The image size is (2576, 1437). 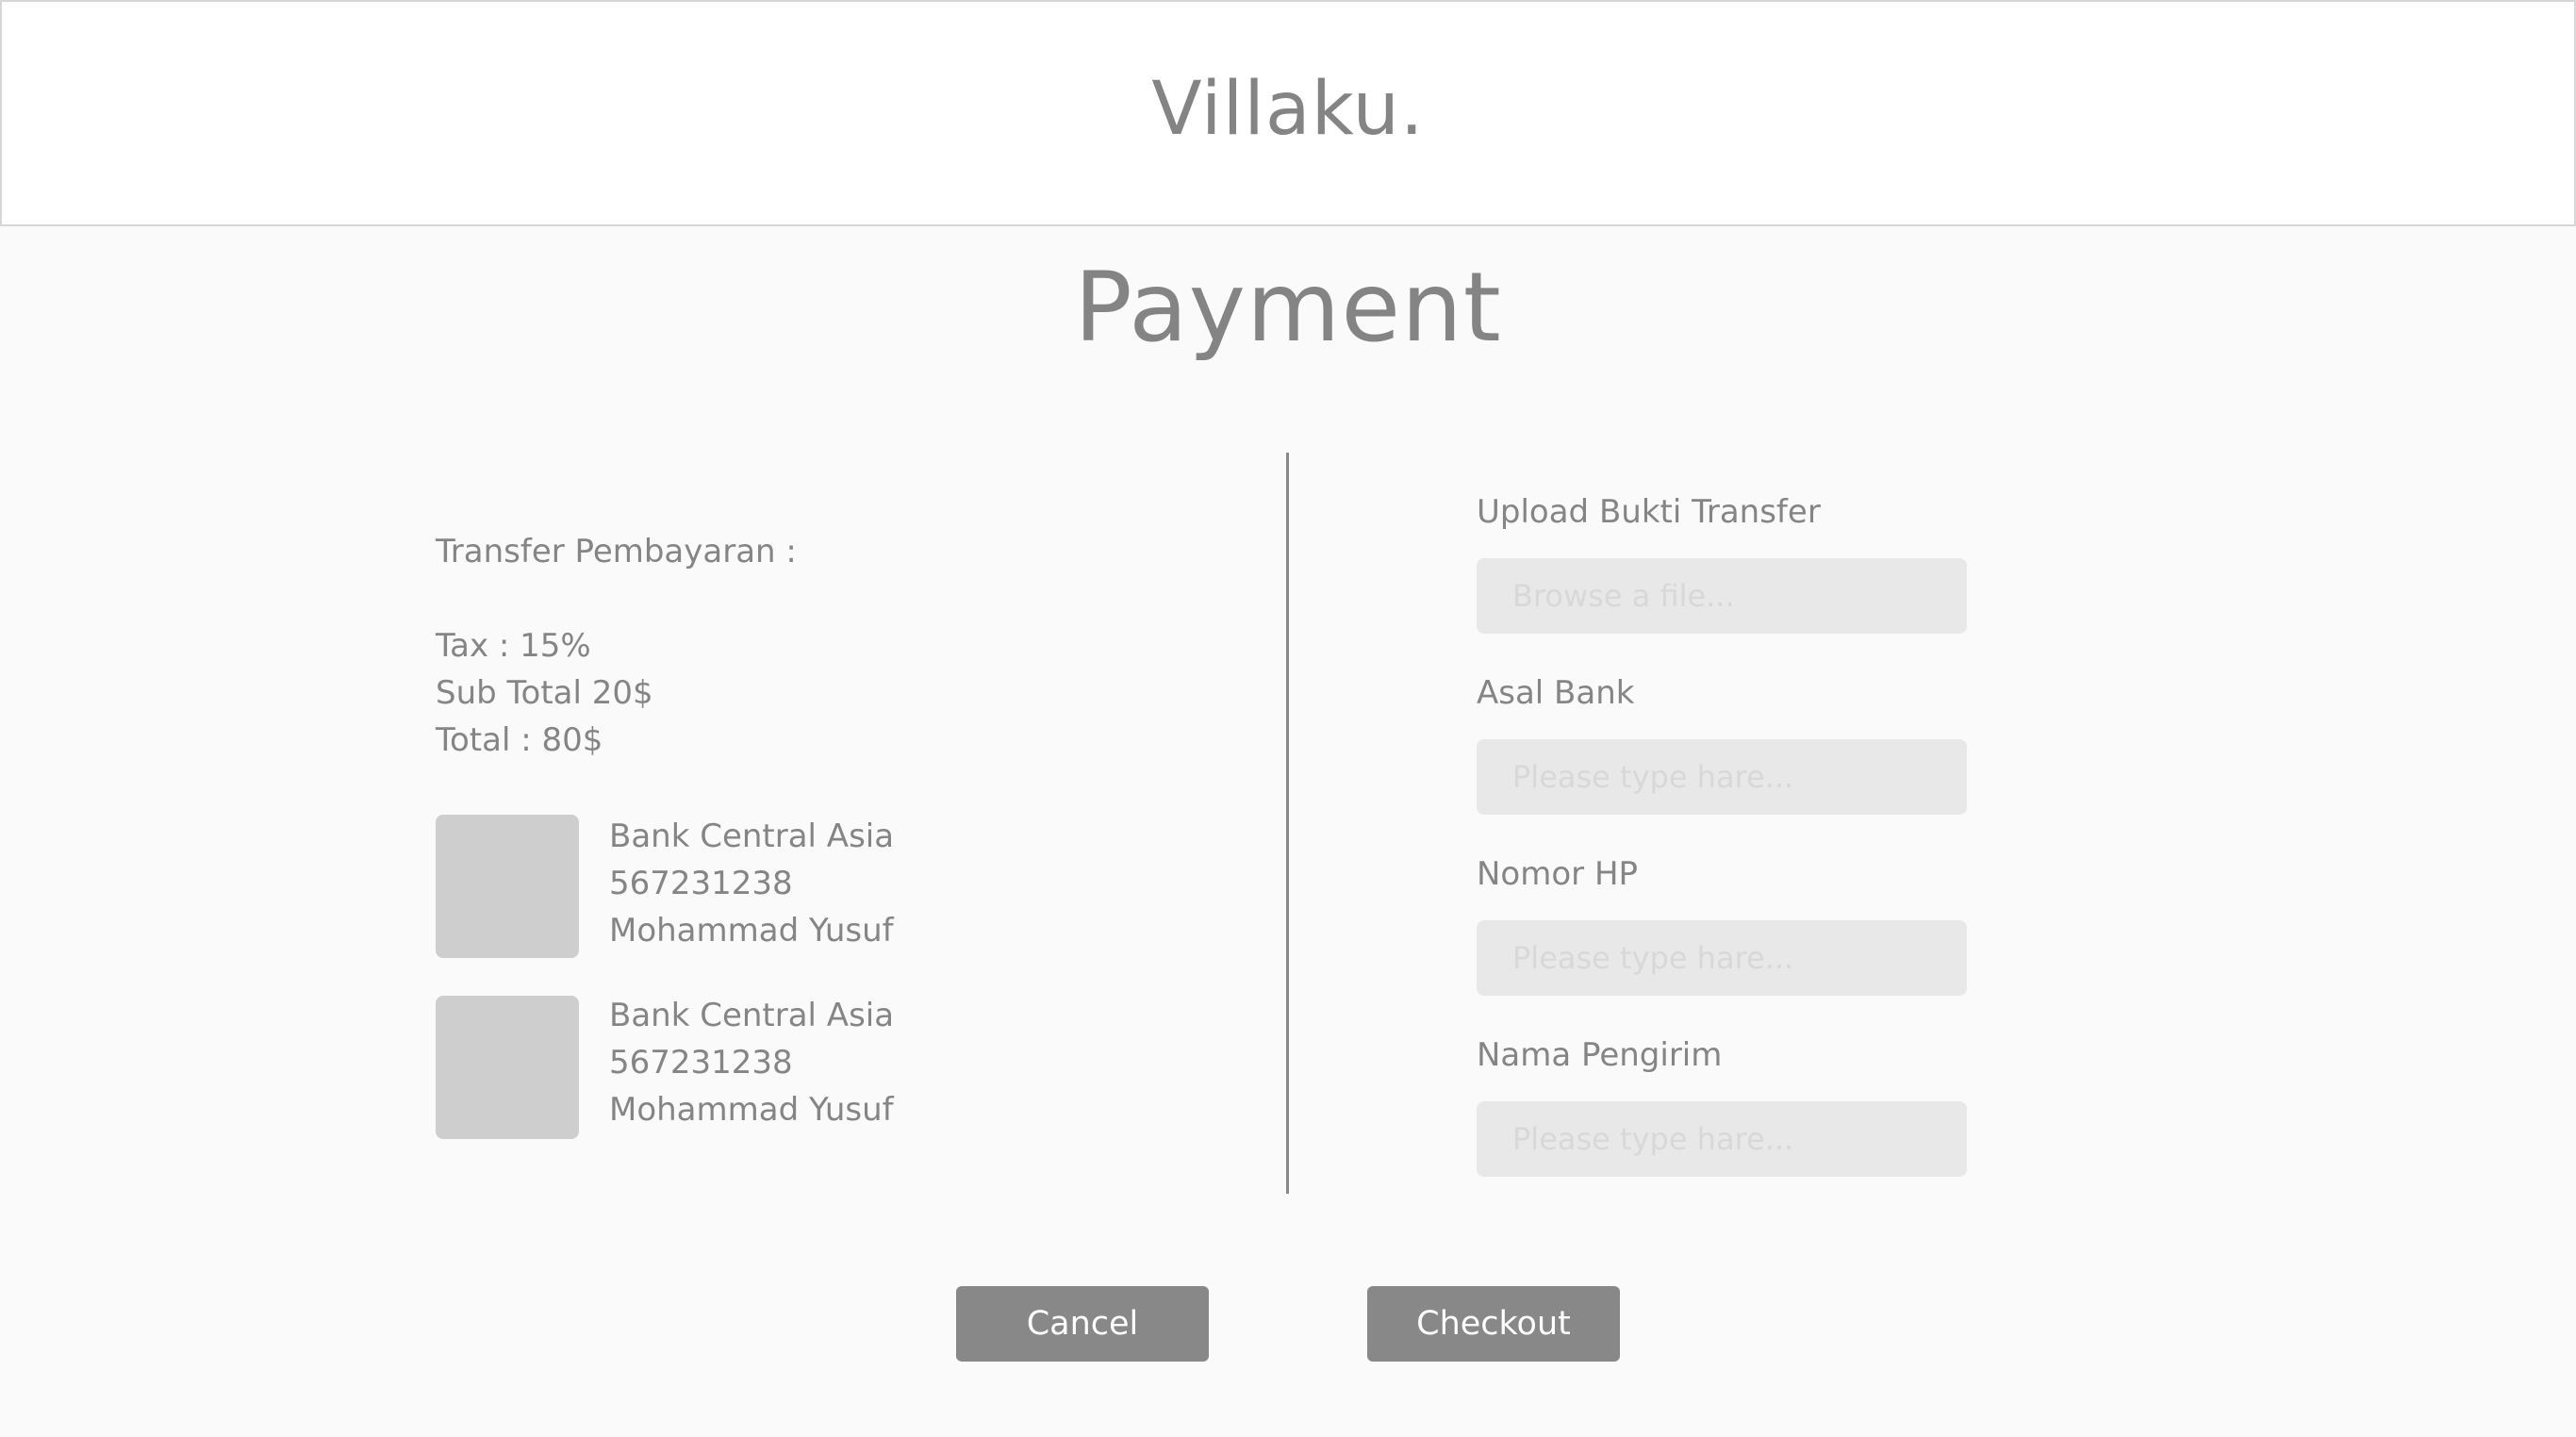 I want to click on phone-label: Nomor HP, so click(x=1558, y=874).